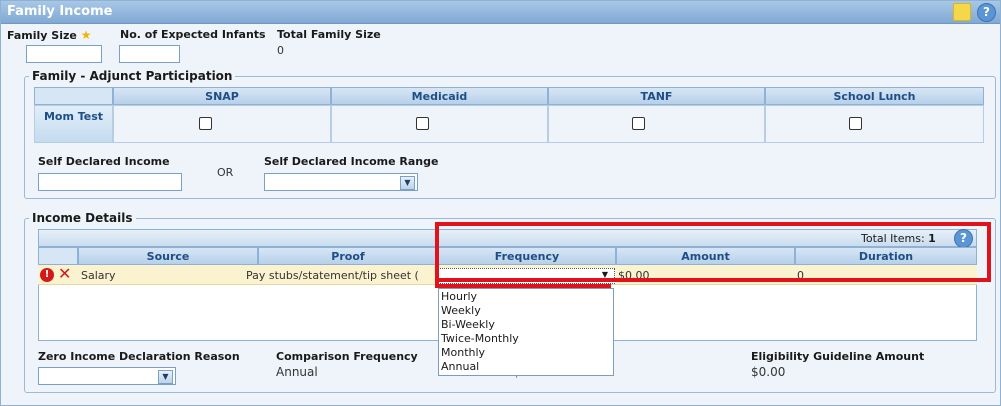 Image resolution: width=1001 pixels, height=406 pixels. Describe the element at coordinates (351, 161) in the screenshot. I see `income-range-label: Self Declared Income Range` at that location.